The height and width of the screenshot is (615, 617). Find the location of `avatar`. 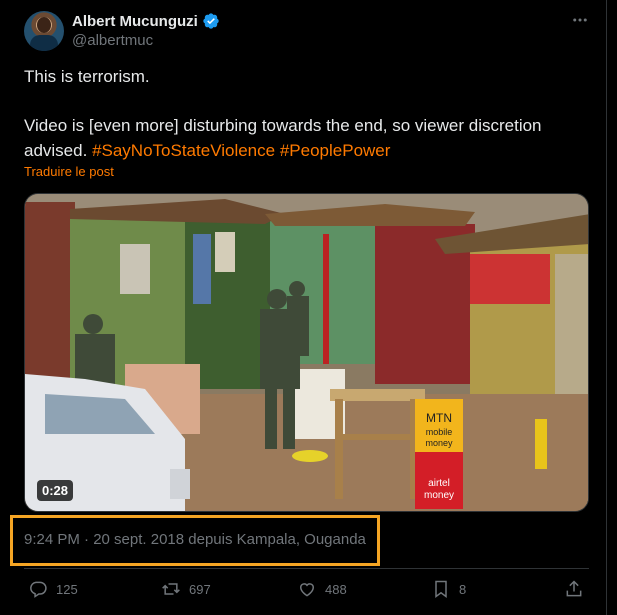

avatar is located at coordinates (44, 31).